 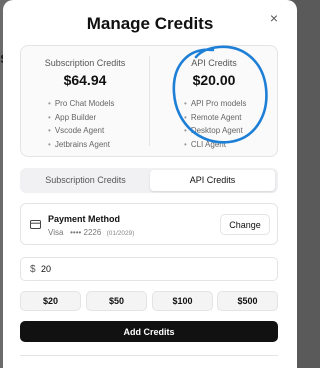 I want to click on change-payment-button: Change, so click(x=245, y=224).